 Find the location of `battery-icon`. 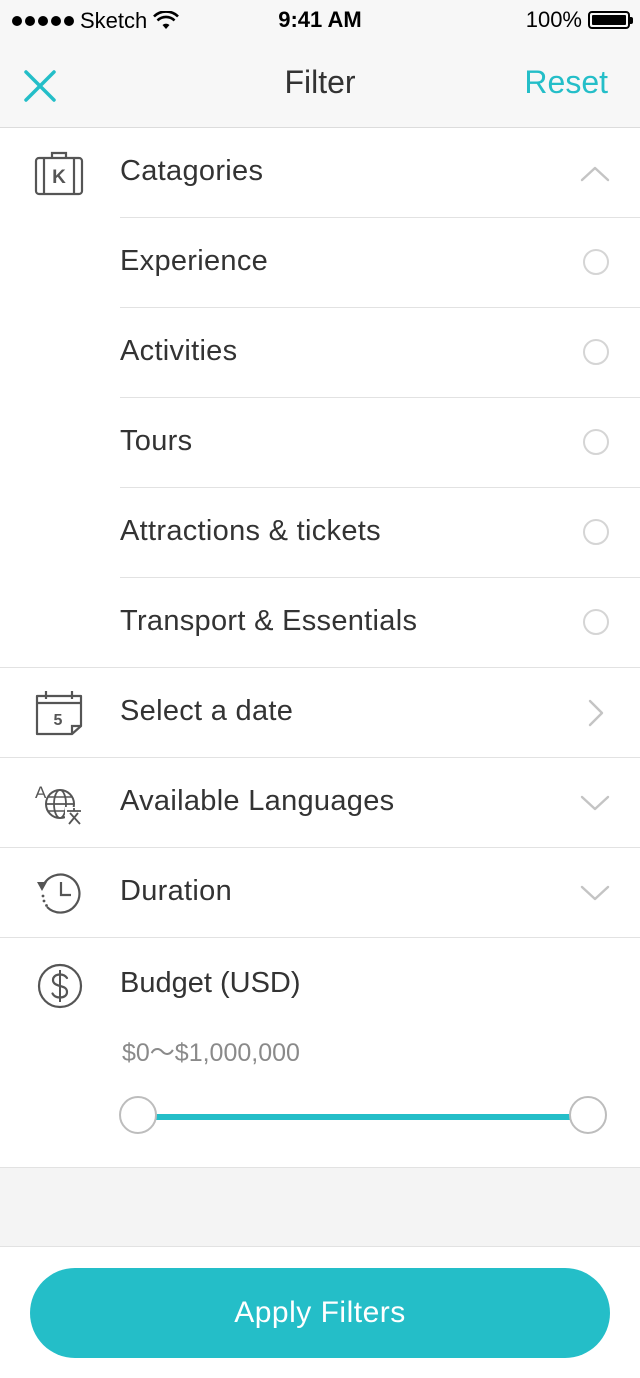

battery-icon is located at coordinates (610, 20).